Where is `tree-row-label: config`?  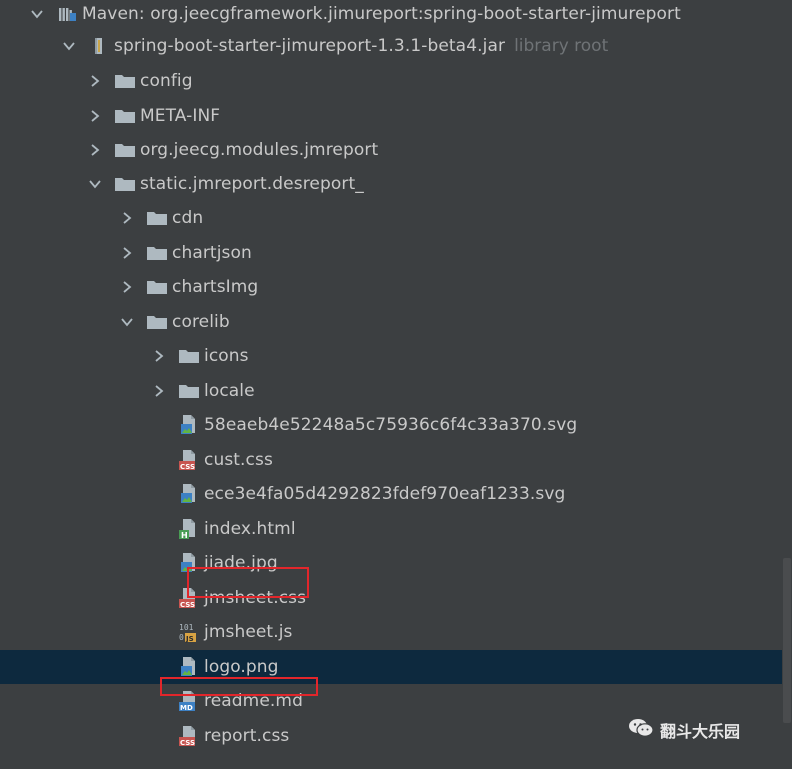
tree-row-label: config is located at coordinates (166, 81).